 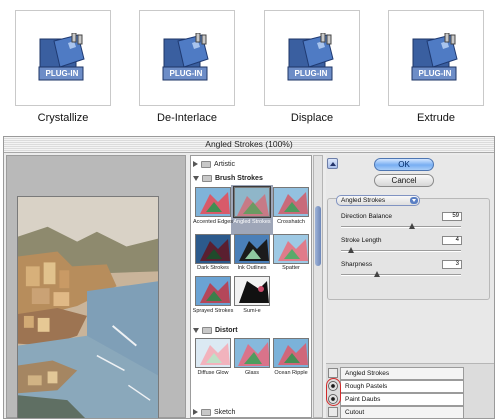 I want to click on category-sketch: Sketch, so click(x=214, y=411).